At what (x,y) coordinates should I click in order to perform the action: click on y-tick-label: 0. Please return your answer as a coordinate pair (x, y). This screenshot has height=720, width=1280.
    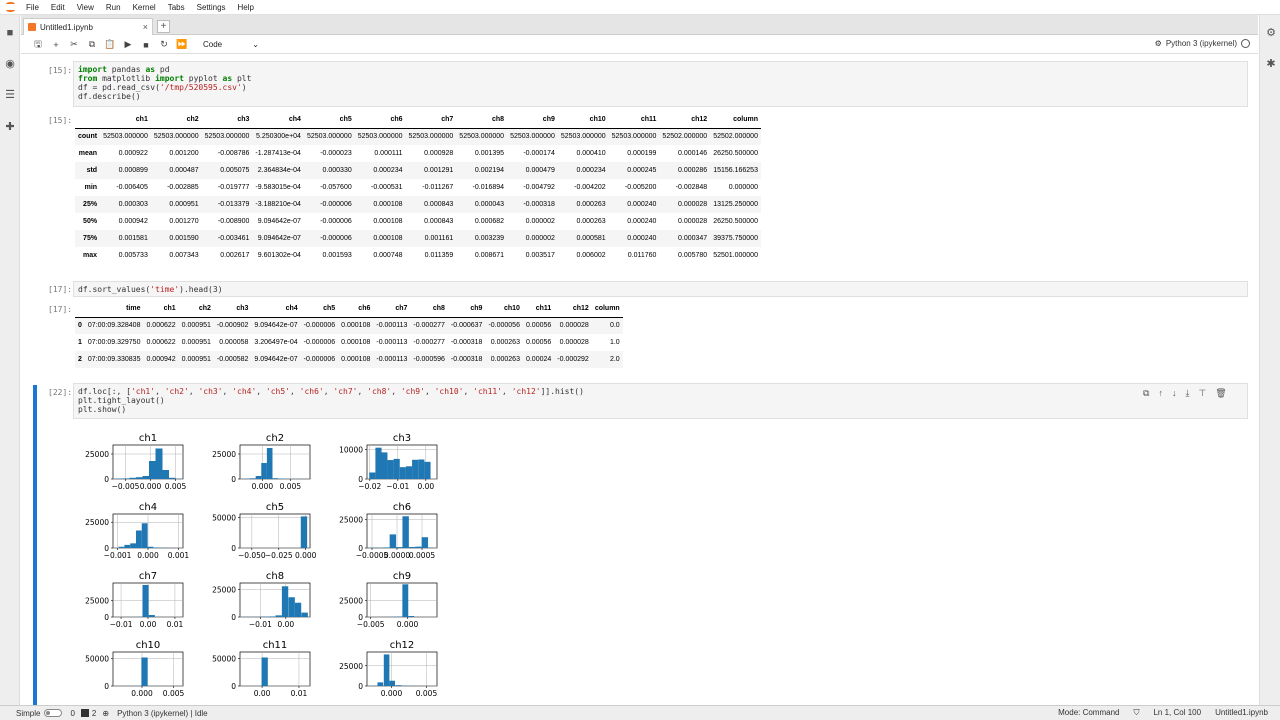
    Looking at the image, I should click on (233, 686).